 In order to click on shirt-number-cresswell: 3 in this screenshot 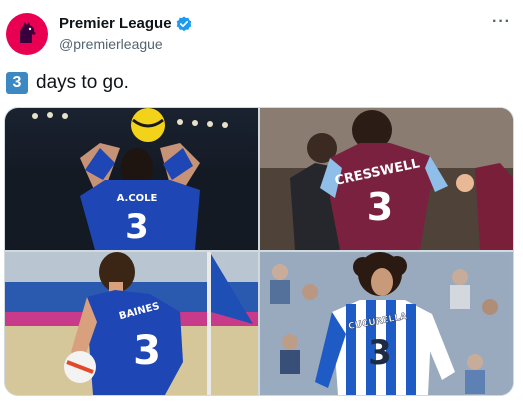, I will do `click(380, 207)`.